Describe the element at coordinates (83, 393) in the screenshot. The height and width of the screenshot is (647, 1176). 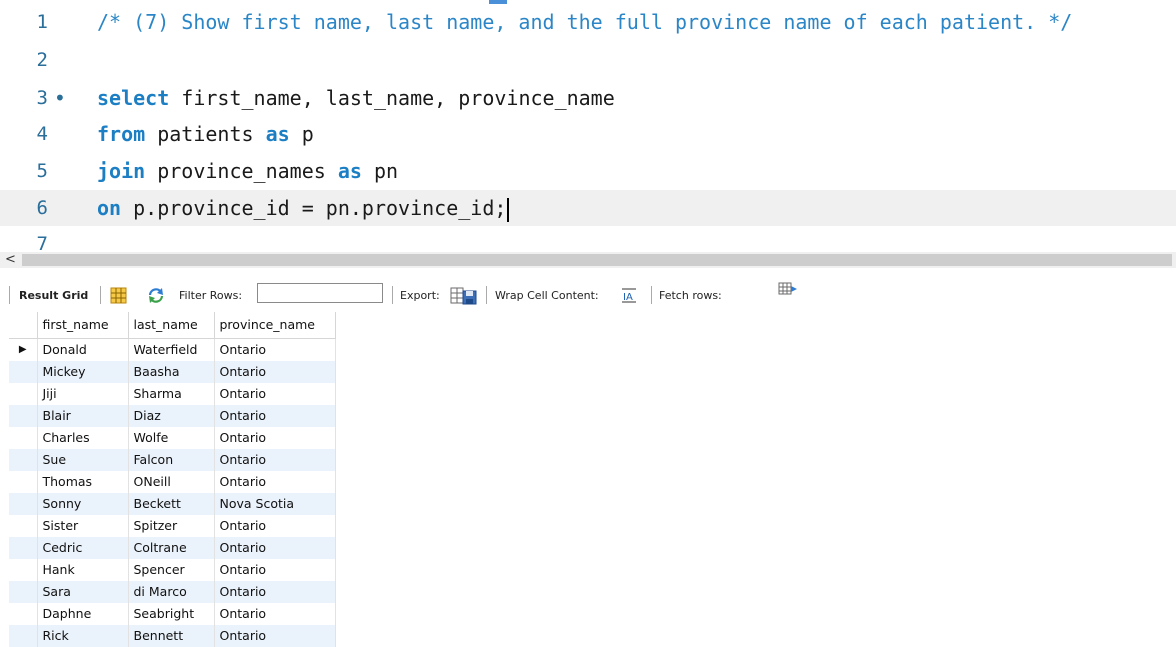
I see `cell-first-name: Jiji` at that location.